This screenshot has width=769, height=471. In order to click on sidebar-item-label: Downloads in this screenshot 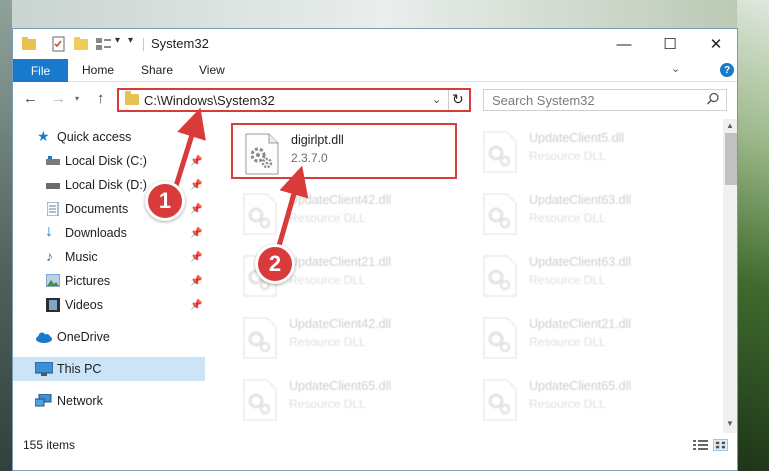, I will do `click(96, 233)`.